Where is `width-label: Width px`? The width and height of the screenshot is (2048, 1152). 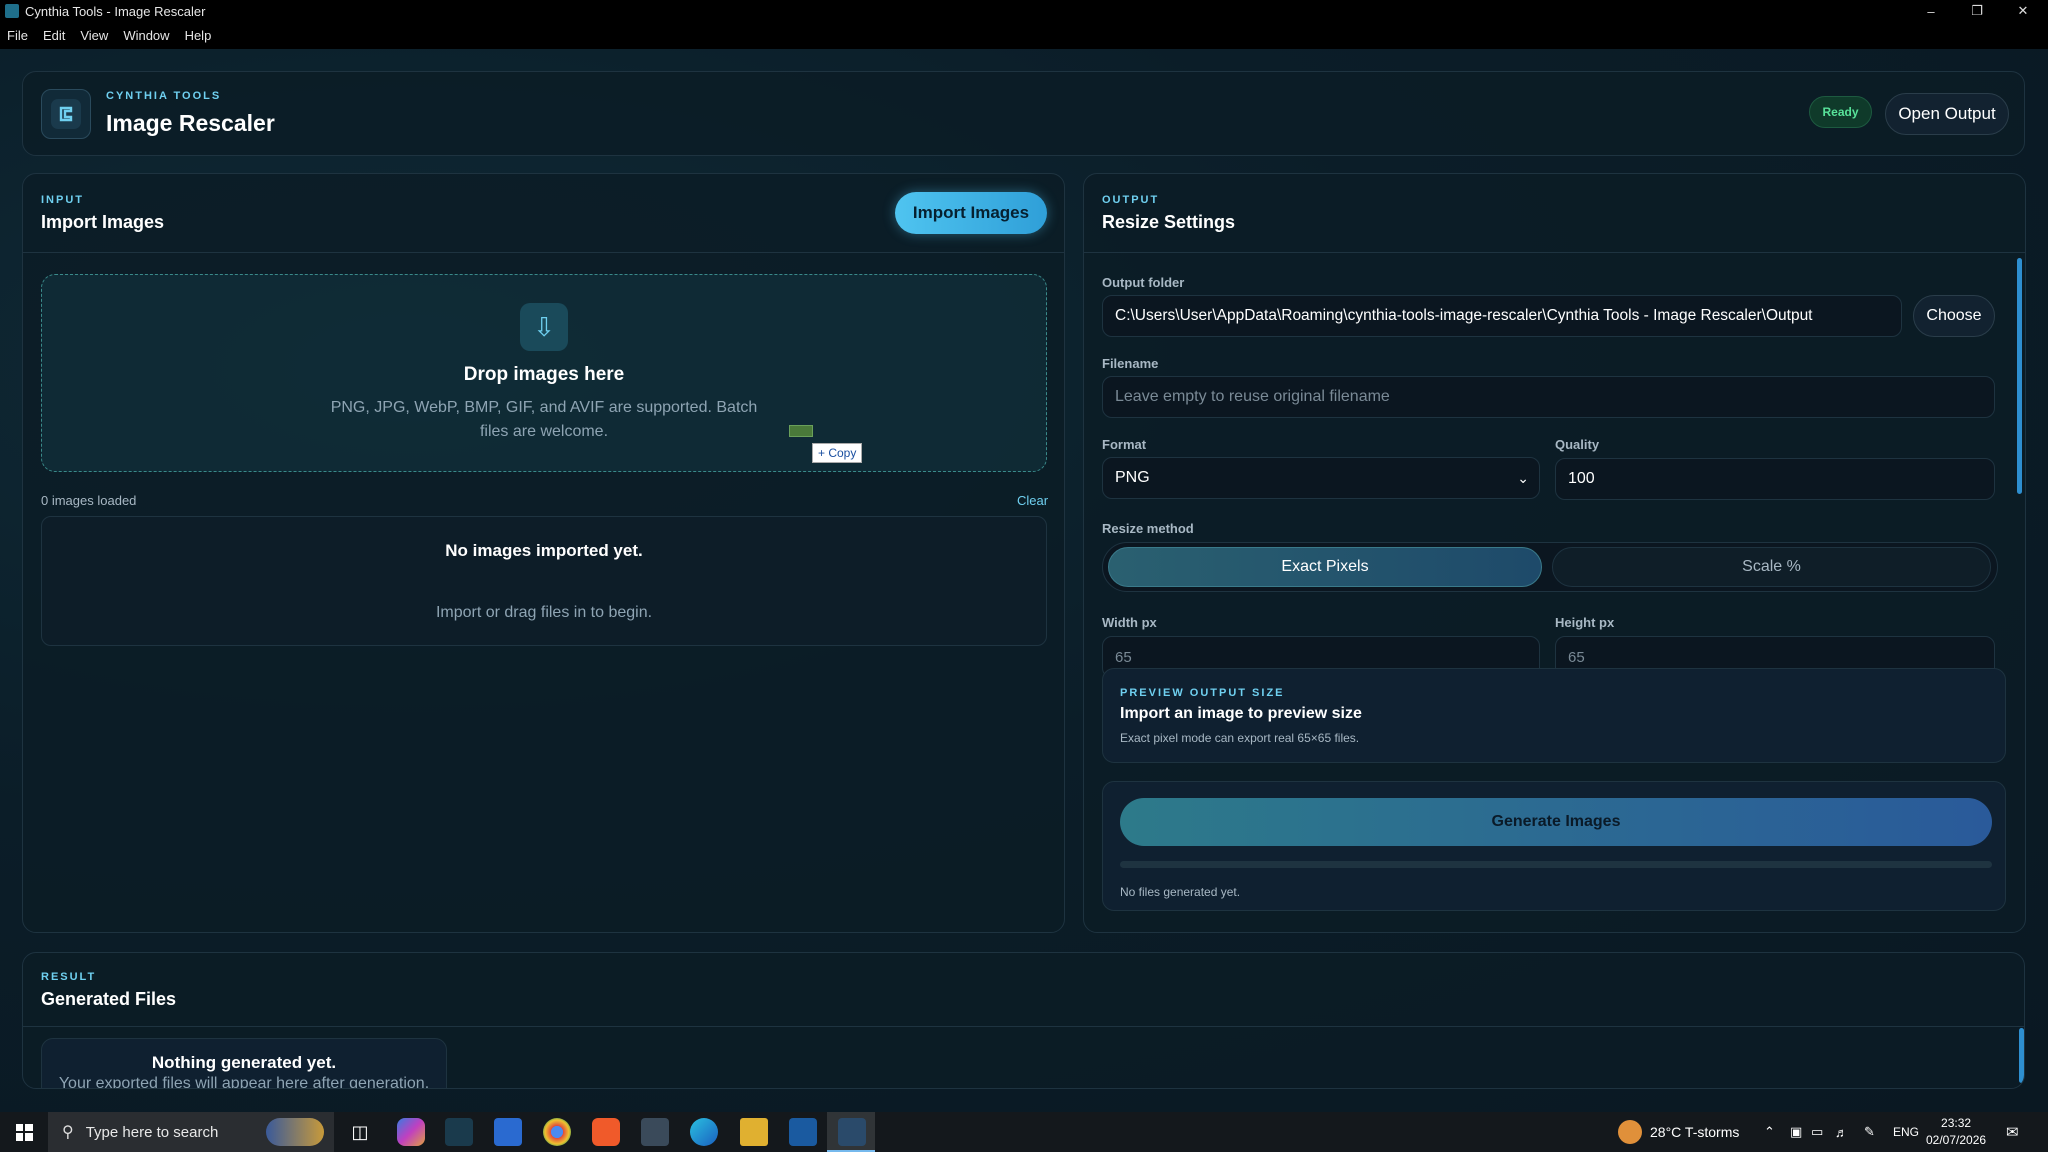 width-label: Width px is located at coordinates (1129, 622).